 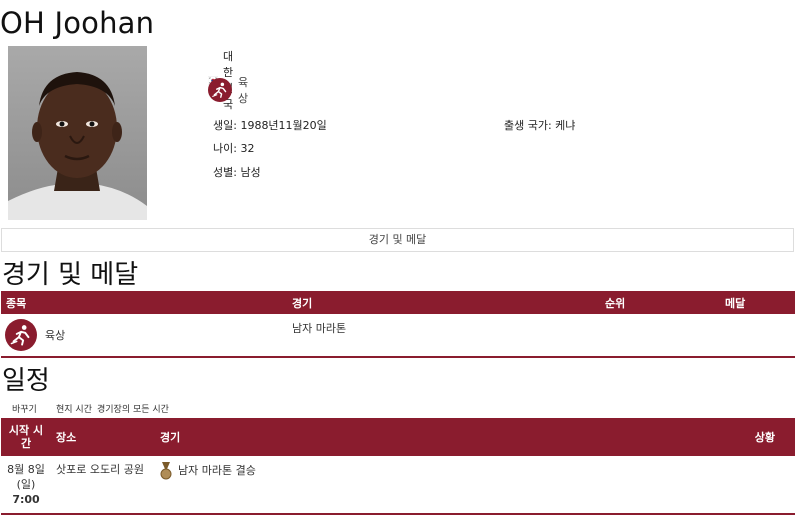 What do you see at coordinates (103, 437) in the screenshot?
I see `col-venue: 장소` at bounding box center [103, 437].